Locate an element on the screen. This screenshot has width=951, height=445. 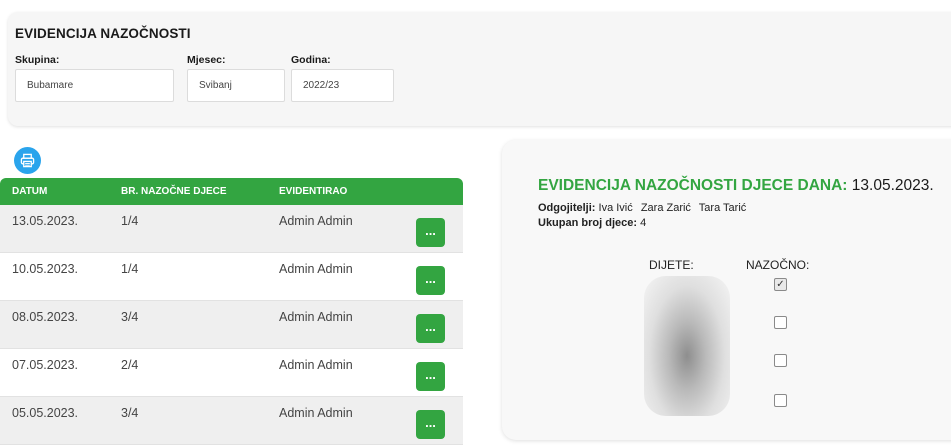
group-label: Skupina: is located at coordinates (37, 60).